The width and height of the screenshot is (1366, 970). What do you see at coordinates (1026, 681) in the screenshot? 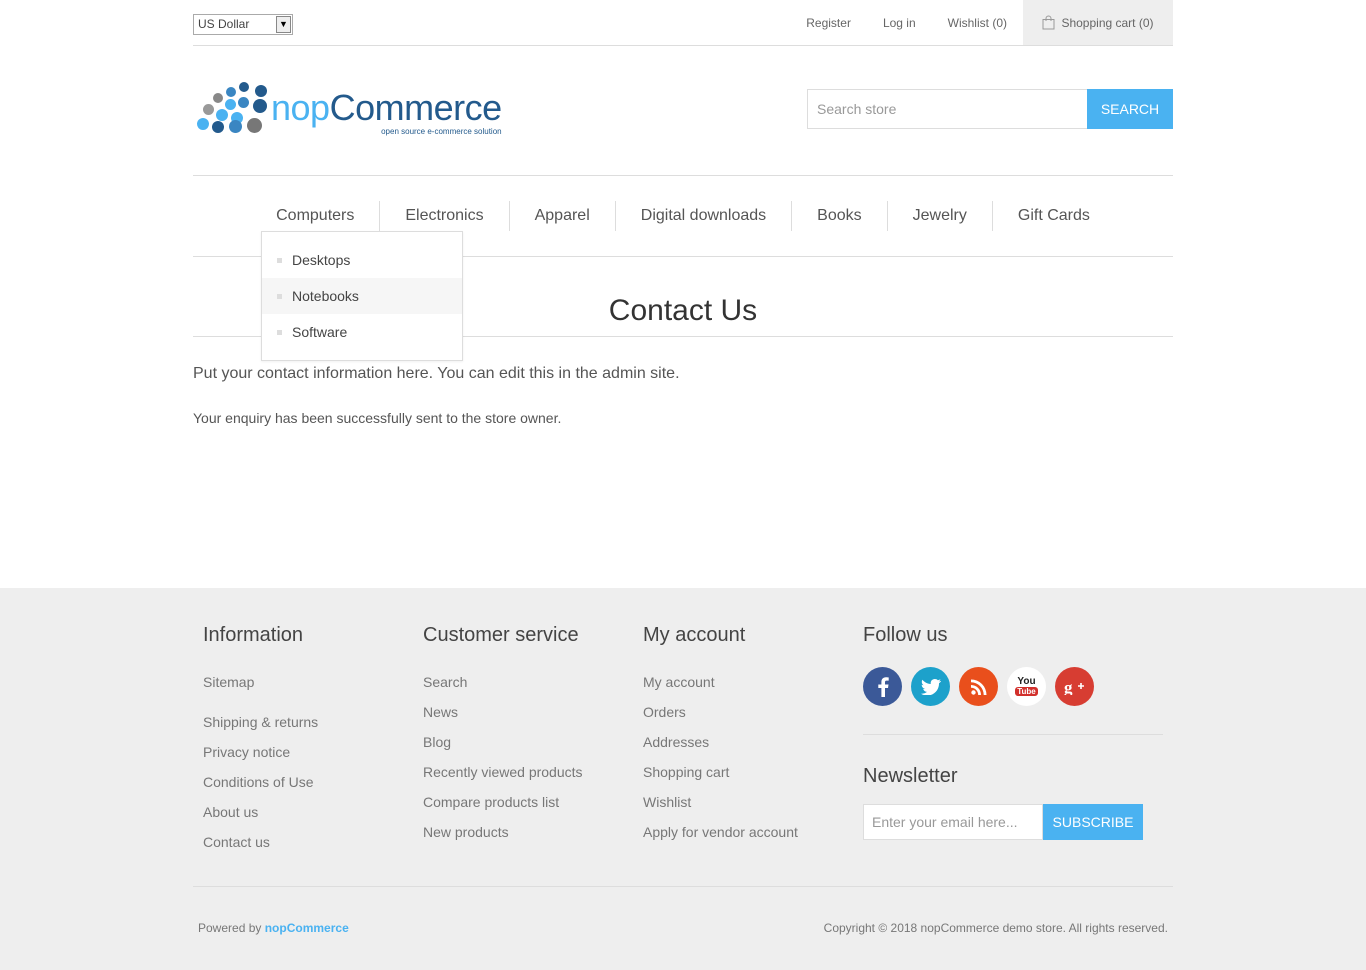
I see `youtube-label-top: You` at bounding box center [1026, 681].